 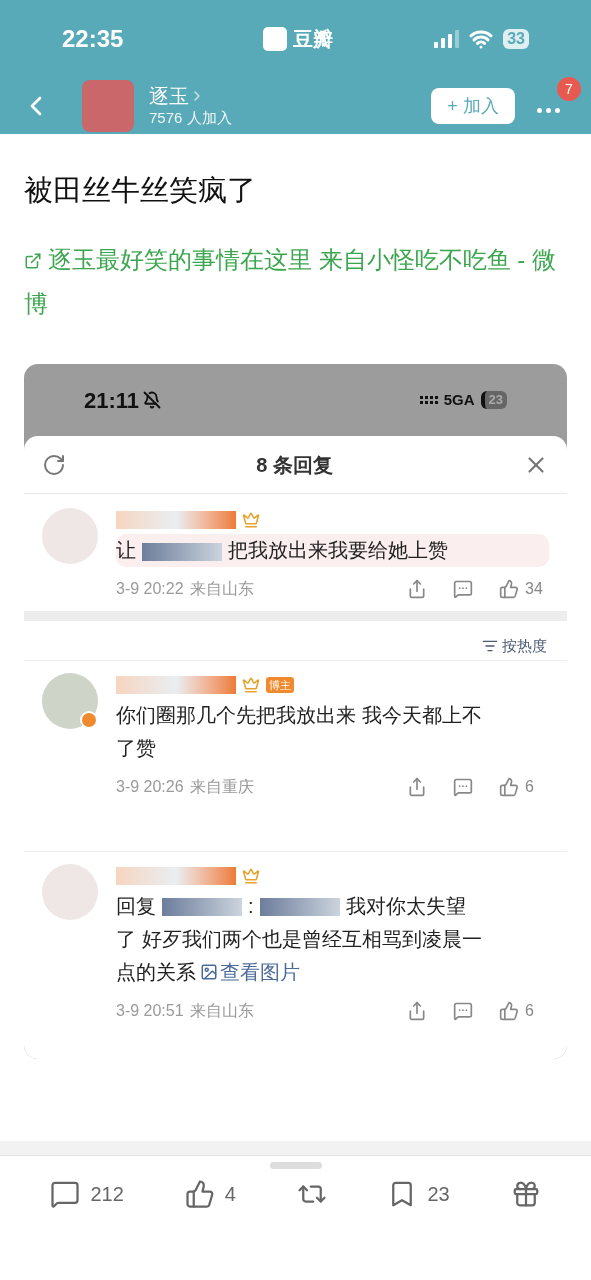 What do you see at coordinates (150, 589) in the screenshot?
I see `comment-time: 3-9 20:22` at bounding box center [150, 589].